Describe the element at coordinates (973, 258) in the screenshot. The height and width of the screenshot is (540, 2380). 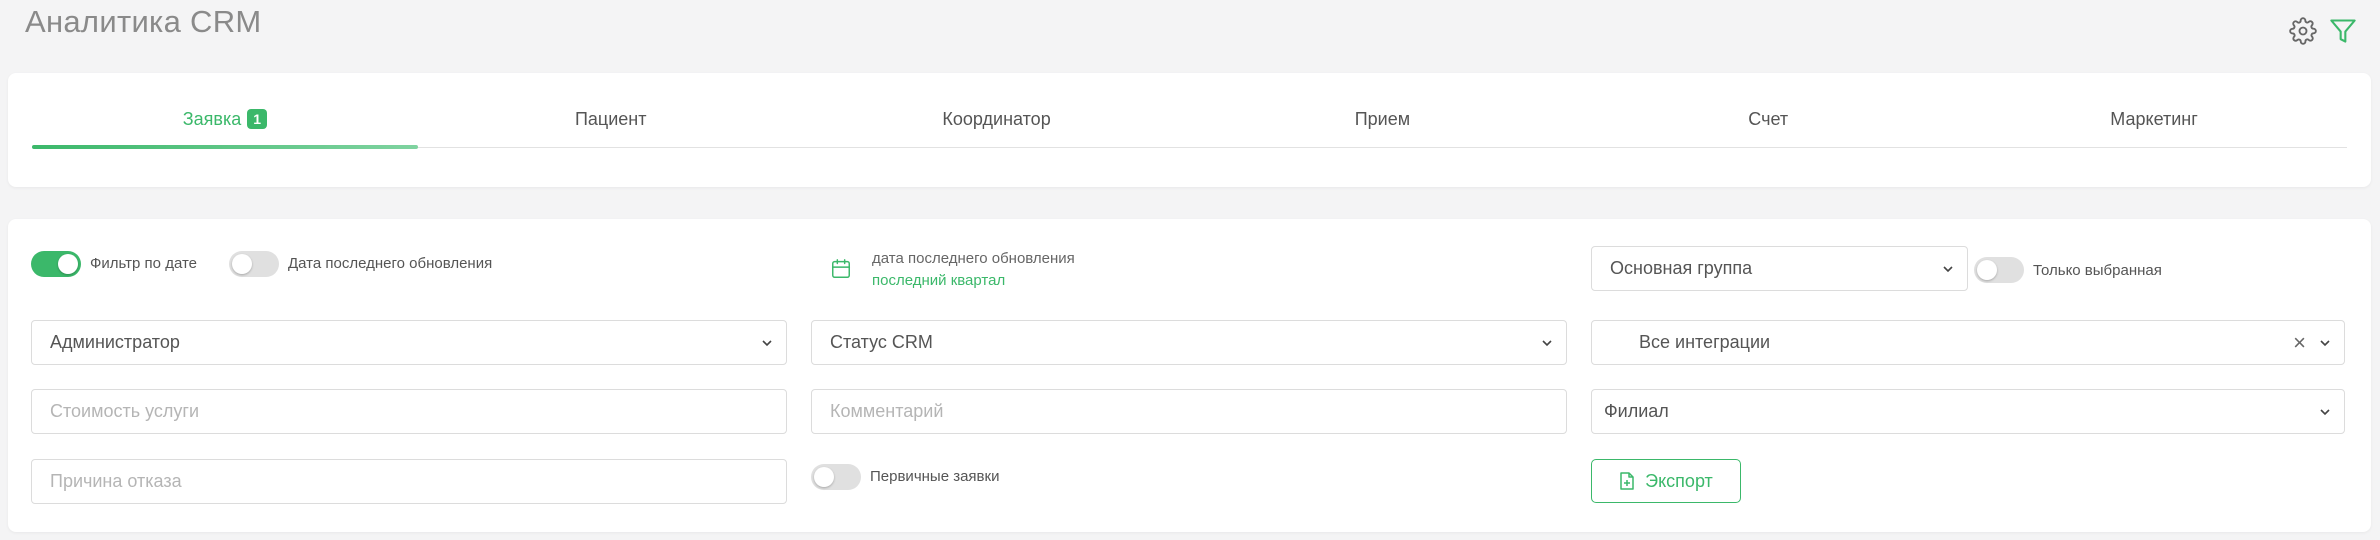
I see `date-range-label: дата последнего обновления` at that location.